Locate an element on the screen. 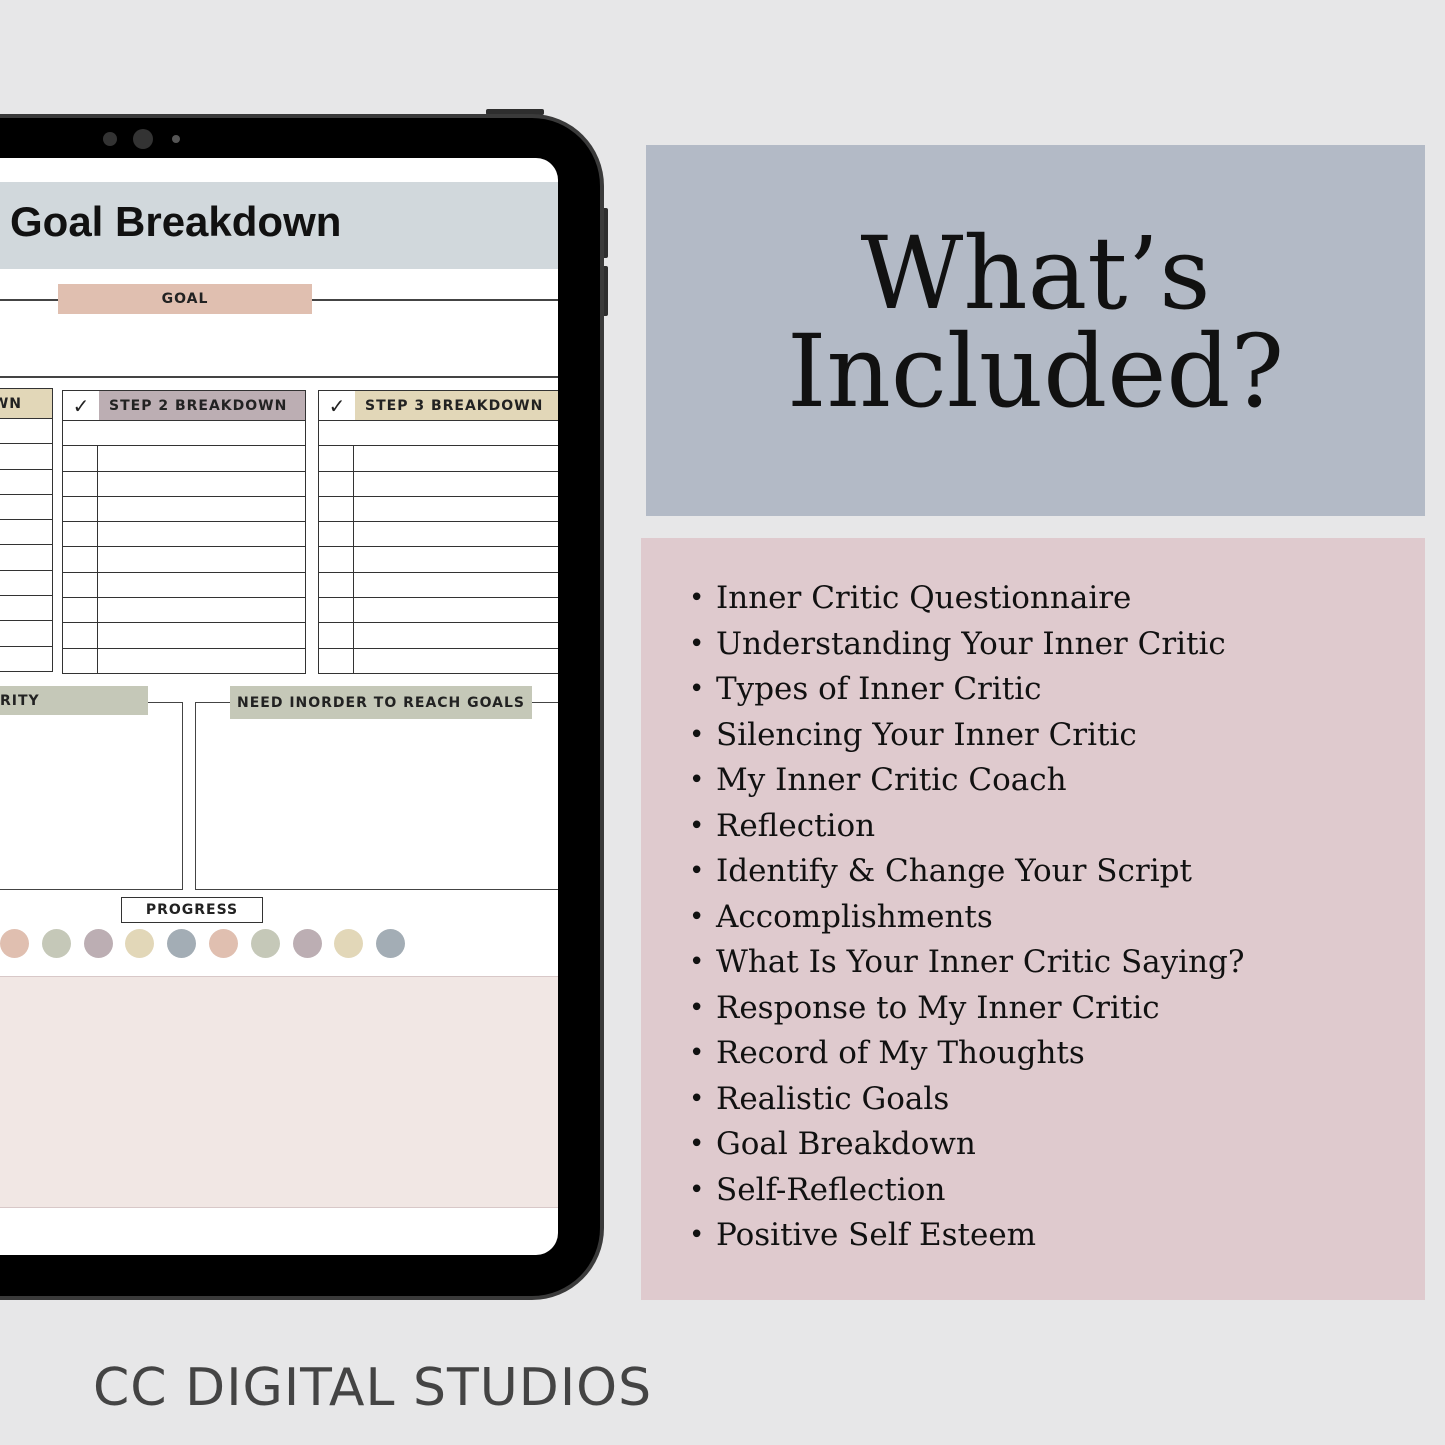  list-item-text: Inner Critic Questionnaire is located at coordinates (924, 598).